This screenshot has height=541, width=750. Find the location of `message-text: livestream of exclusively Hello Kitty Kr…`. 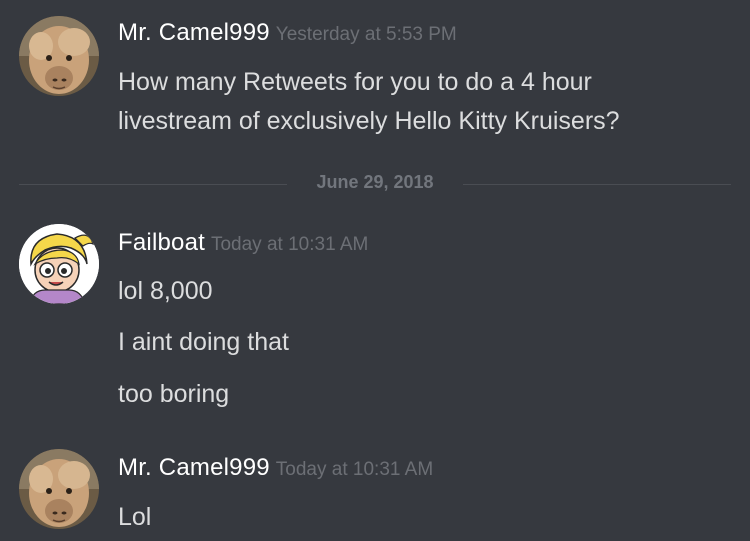

message-text: livestream of exclusively Hello Kitty Kr… is located at coordinates (369, 121).